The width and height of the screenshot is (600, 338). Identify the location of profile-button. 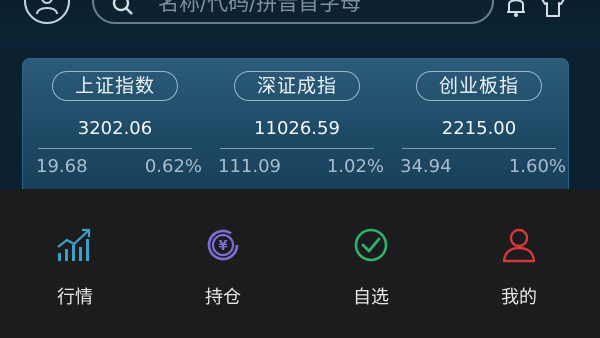
(47, 12).